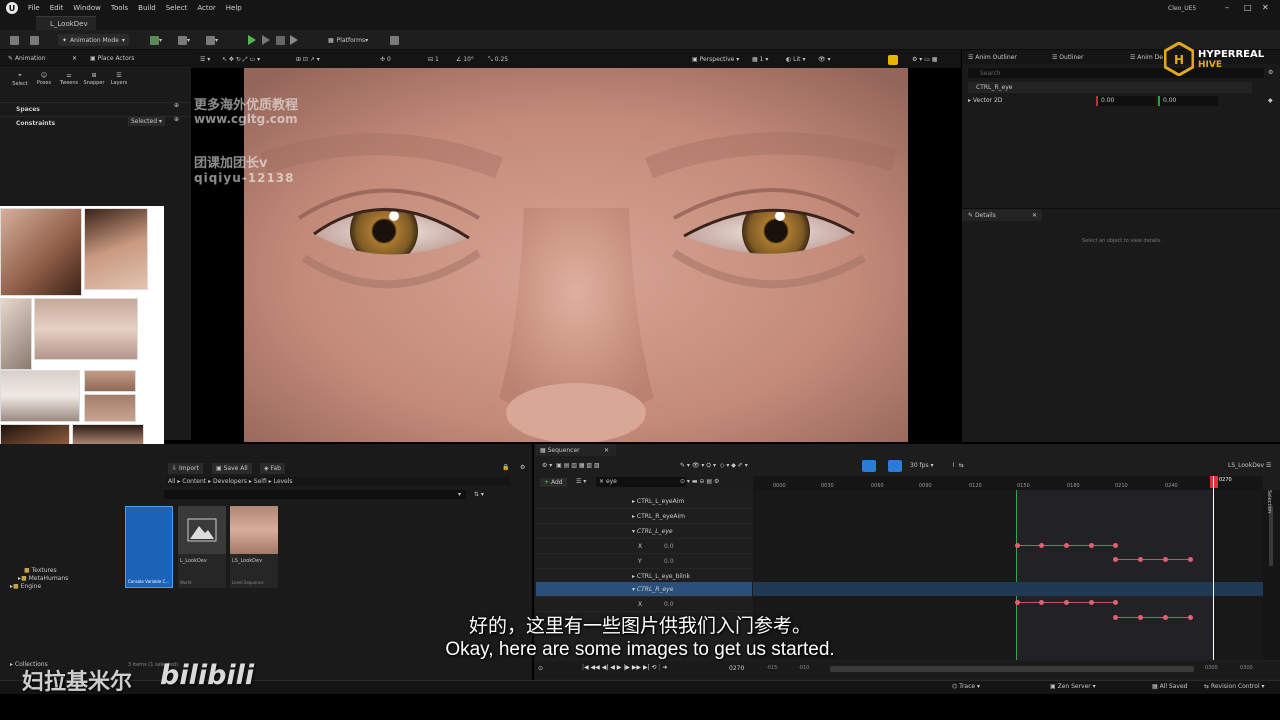 Image resolution: width=1280 pixels, height=720 pixels. Describe the element at coordinates (498, 60) in the screenshot. I see `scale-snap: ⤡ 0.25` at that location.